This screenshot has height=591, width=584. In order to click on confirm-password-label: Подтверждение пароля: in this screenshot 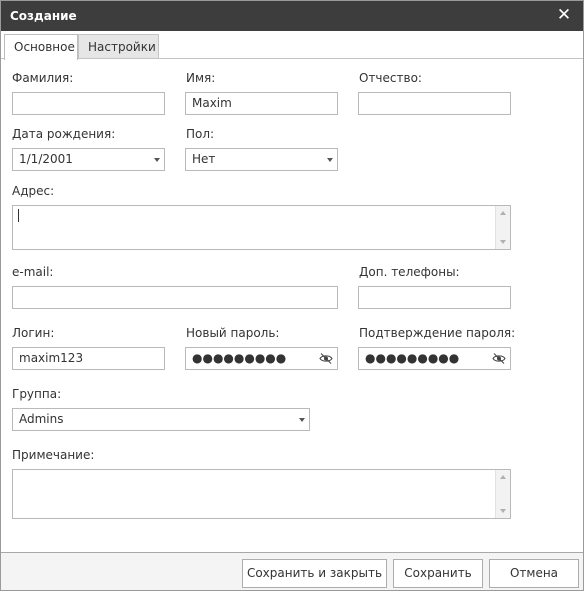, I will do `click(437, 333)`.